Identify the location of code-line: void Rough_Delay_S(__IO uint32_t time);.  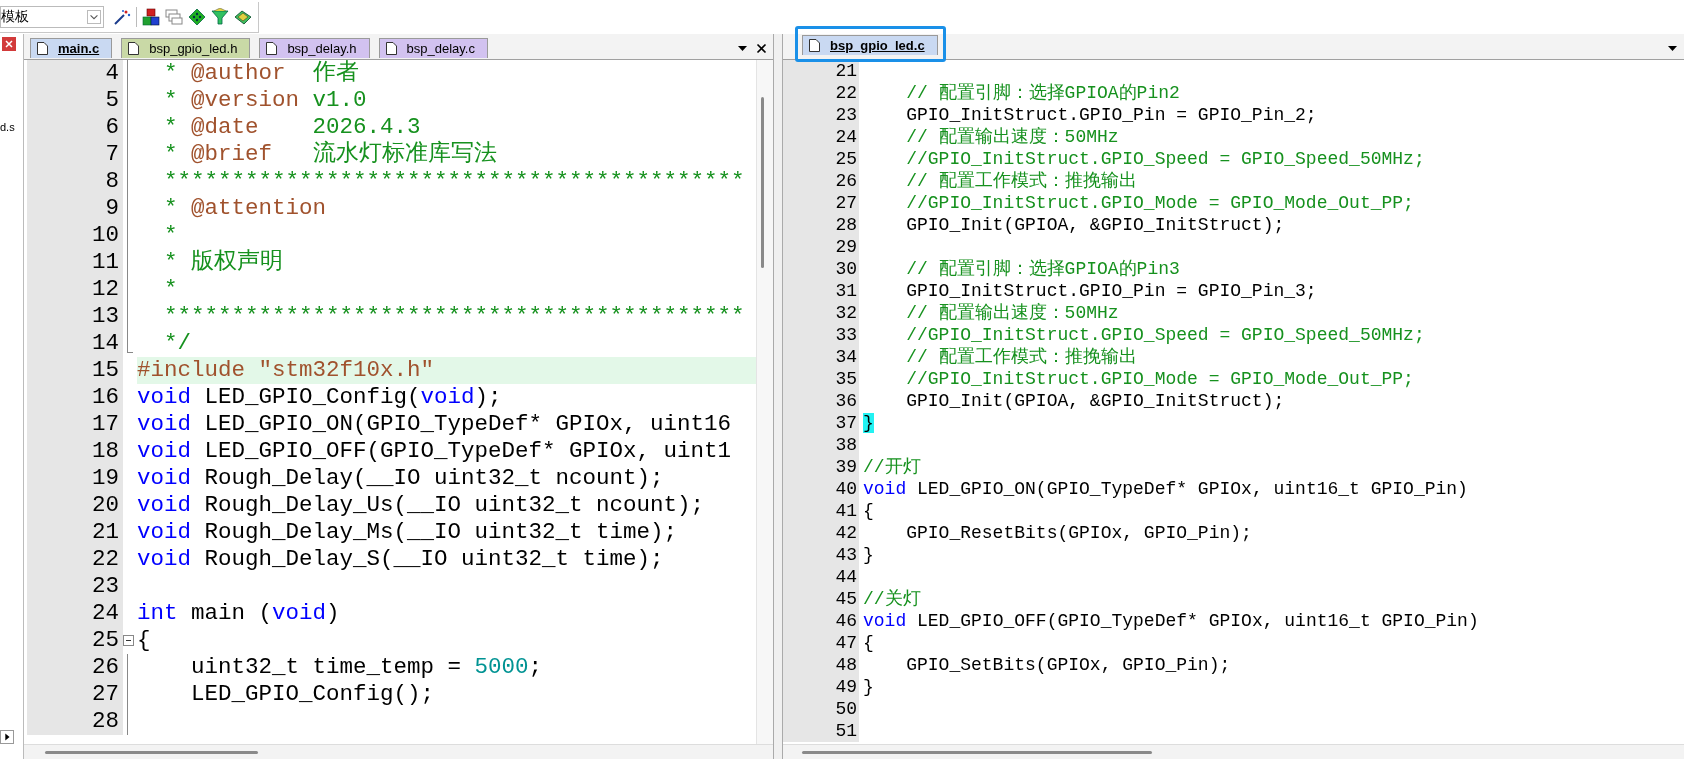
(400, 559).